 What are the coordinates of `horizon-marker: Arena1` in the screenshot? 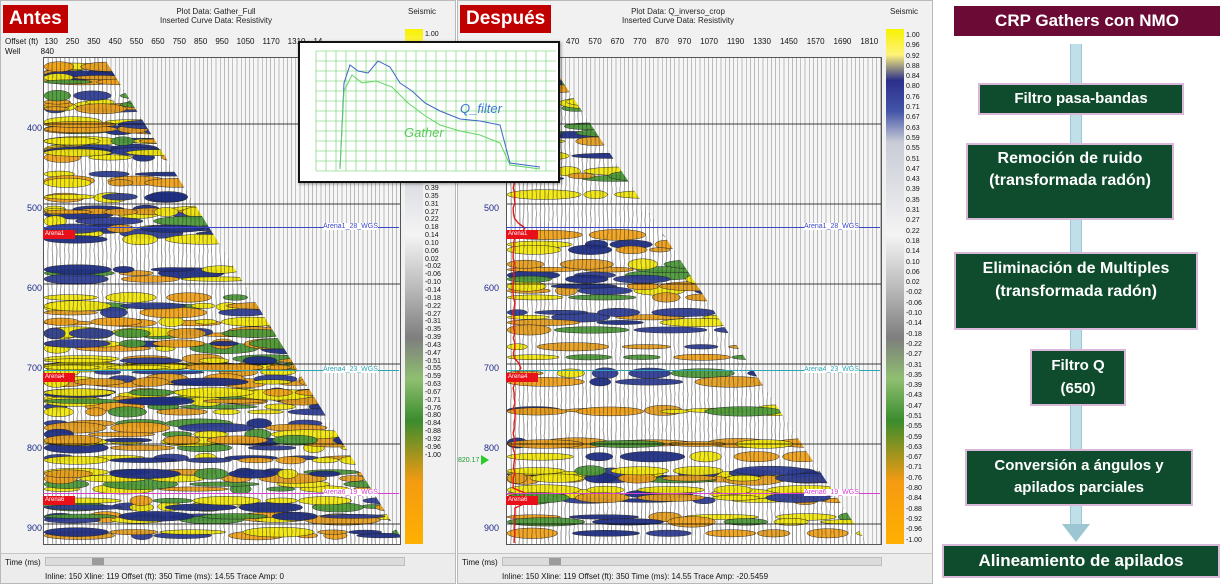 It's located at (59, 234).